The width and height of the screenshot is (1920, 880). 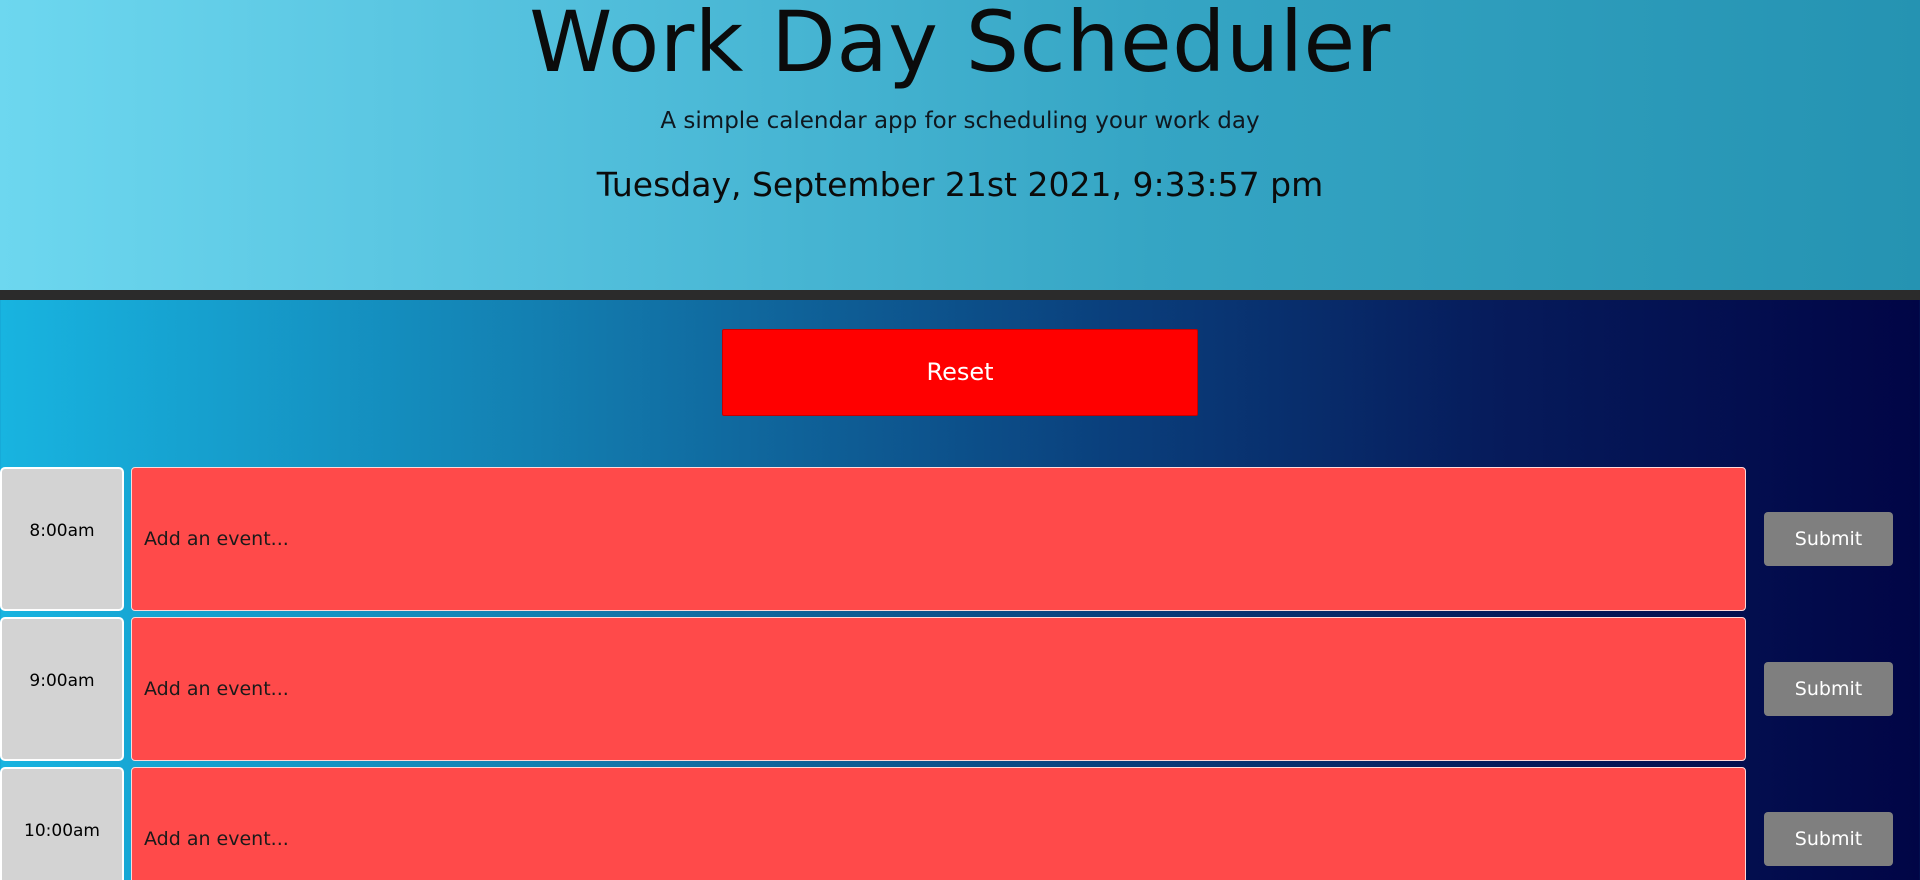 What do you see at coordinates (960, 295) in the screenshot?
I see `header-divider` at bounding box center [960, 295].